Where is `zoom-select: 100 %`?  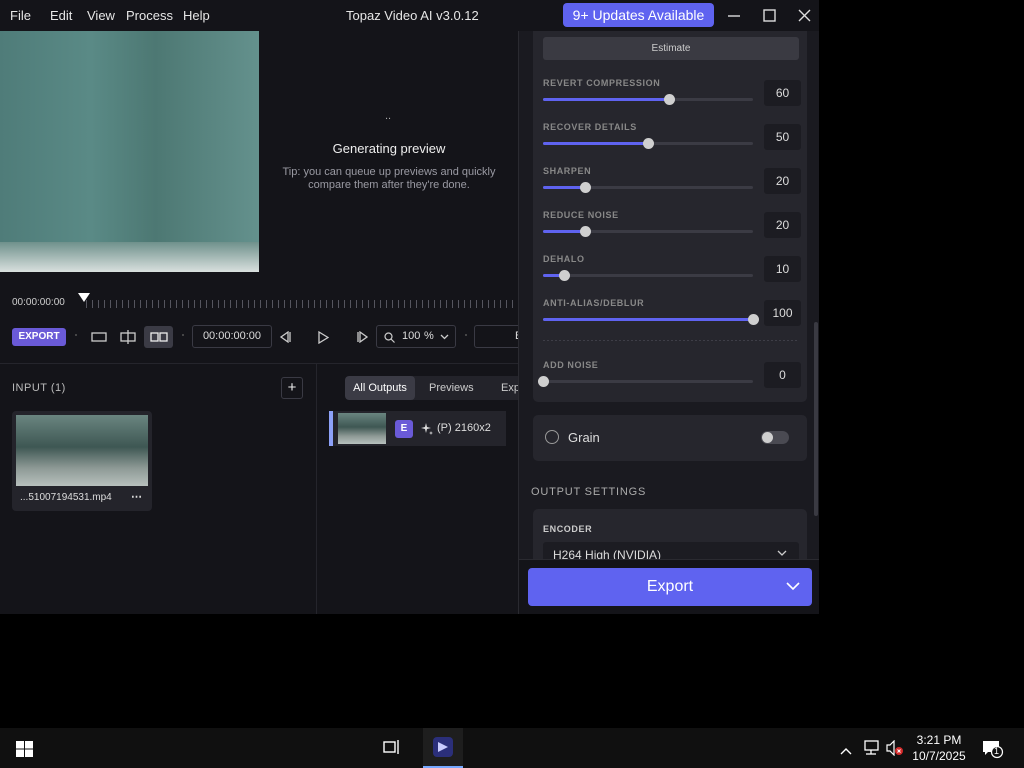
zoom-select: 100 % is located at coordinates (416, 336).